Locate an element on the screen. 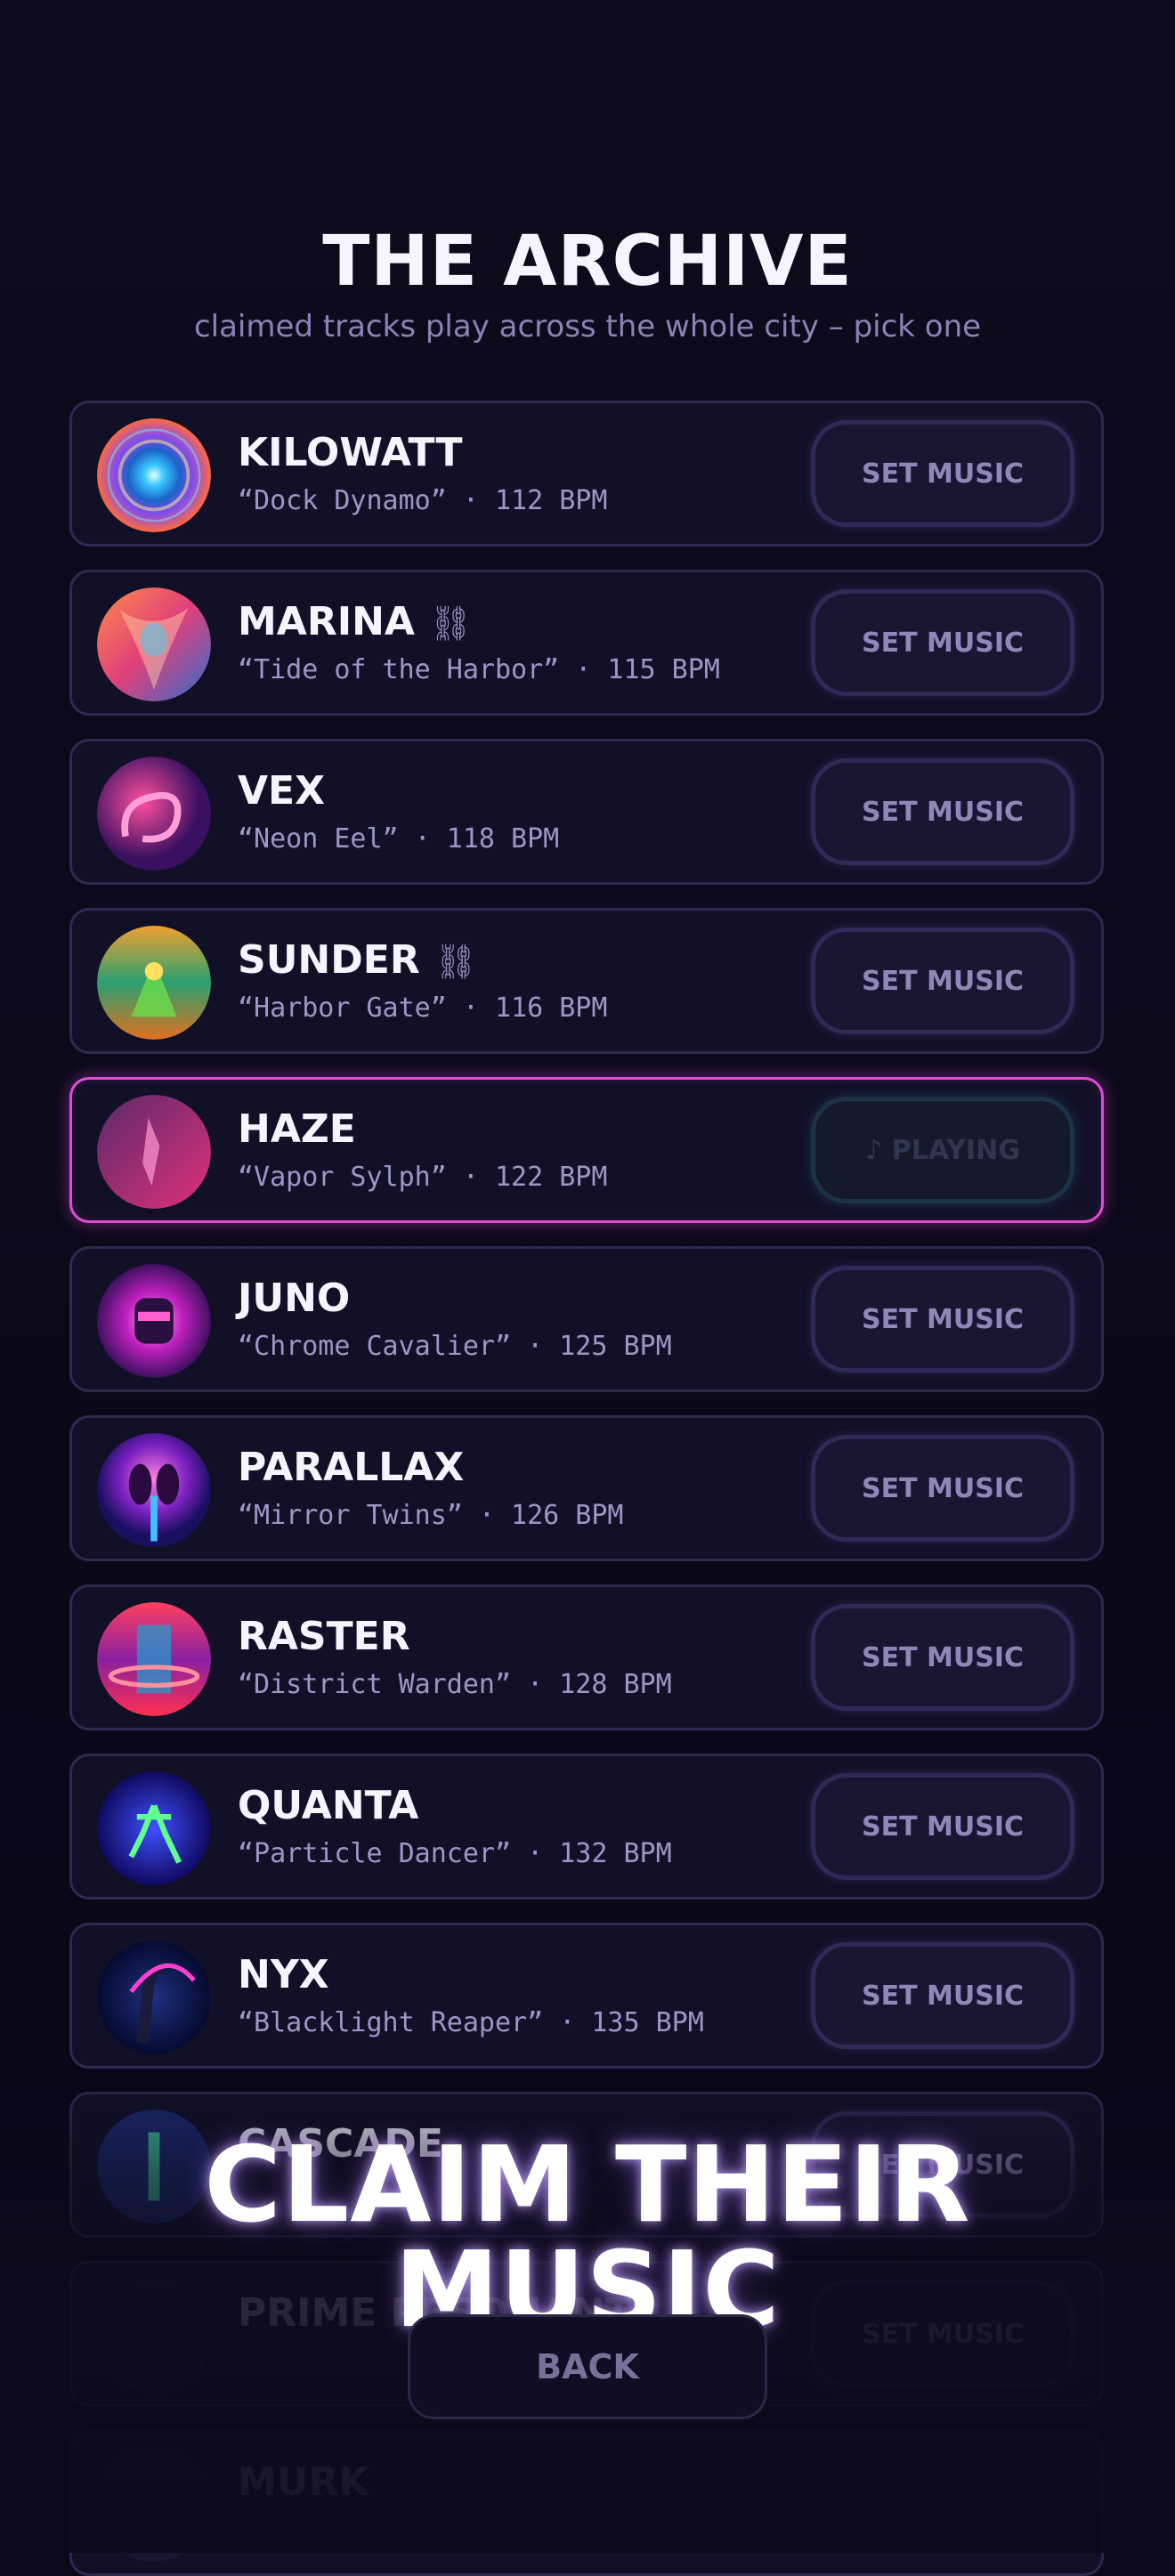 The image size is (1175, 2576). track-name-label: NYX is located at coordinates (283, 1974).